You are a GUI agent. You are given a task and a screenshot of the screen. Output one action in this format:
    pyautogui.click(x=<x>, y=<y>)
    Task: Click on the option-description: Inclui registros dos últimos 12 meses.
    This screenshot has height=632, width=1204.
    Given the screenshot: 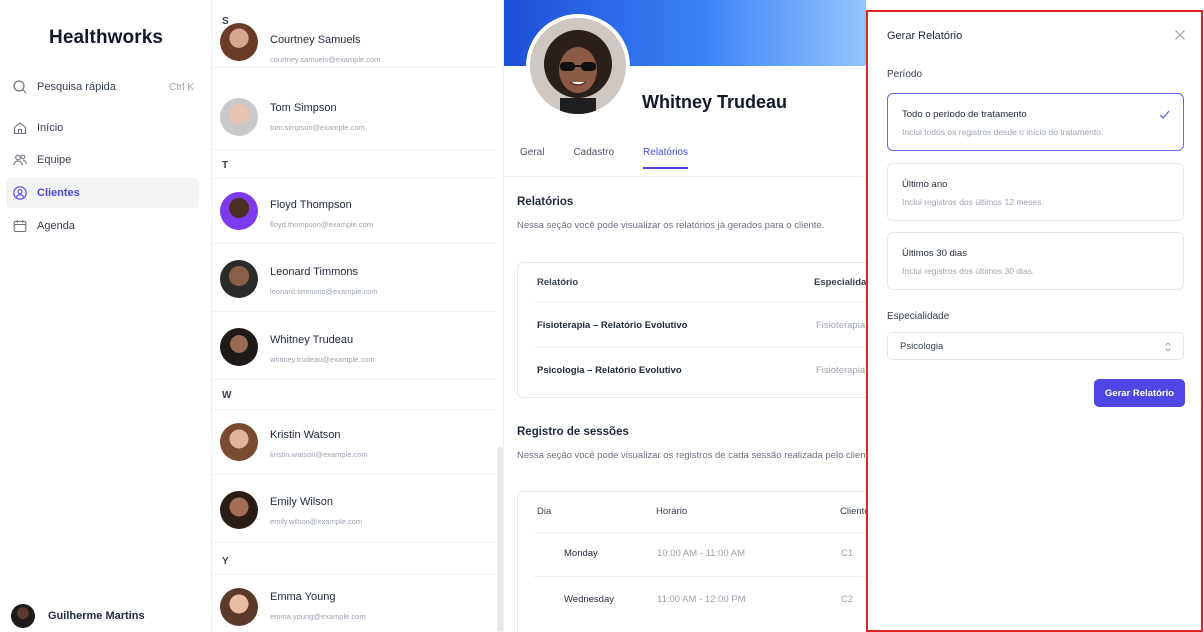 What is the action you would take?
    pyautogui.click(x=973, y=202)
    